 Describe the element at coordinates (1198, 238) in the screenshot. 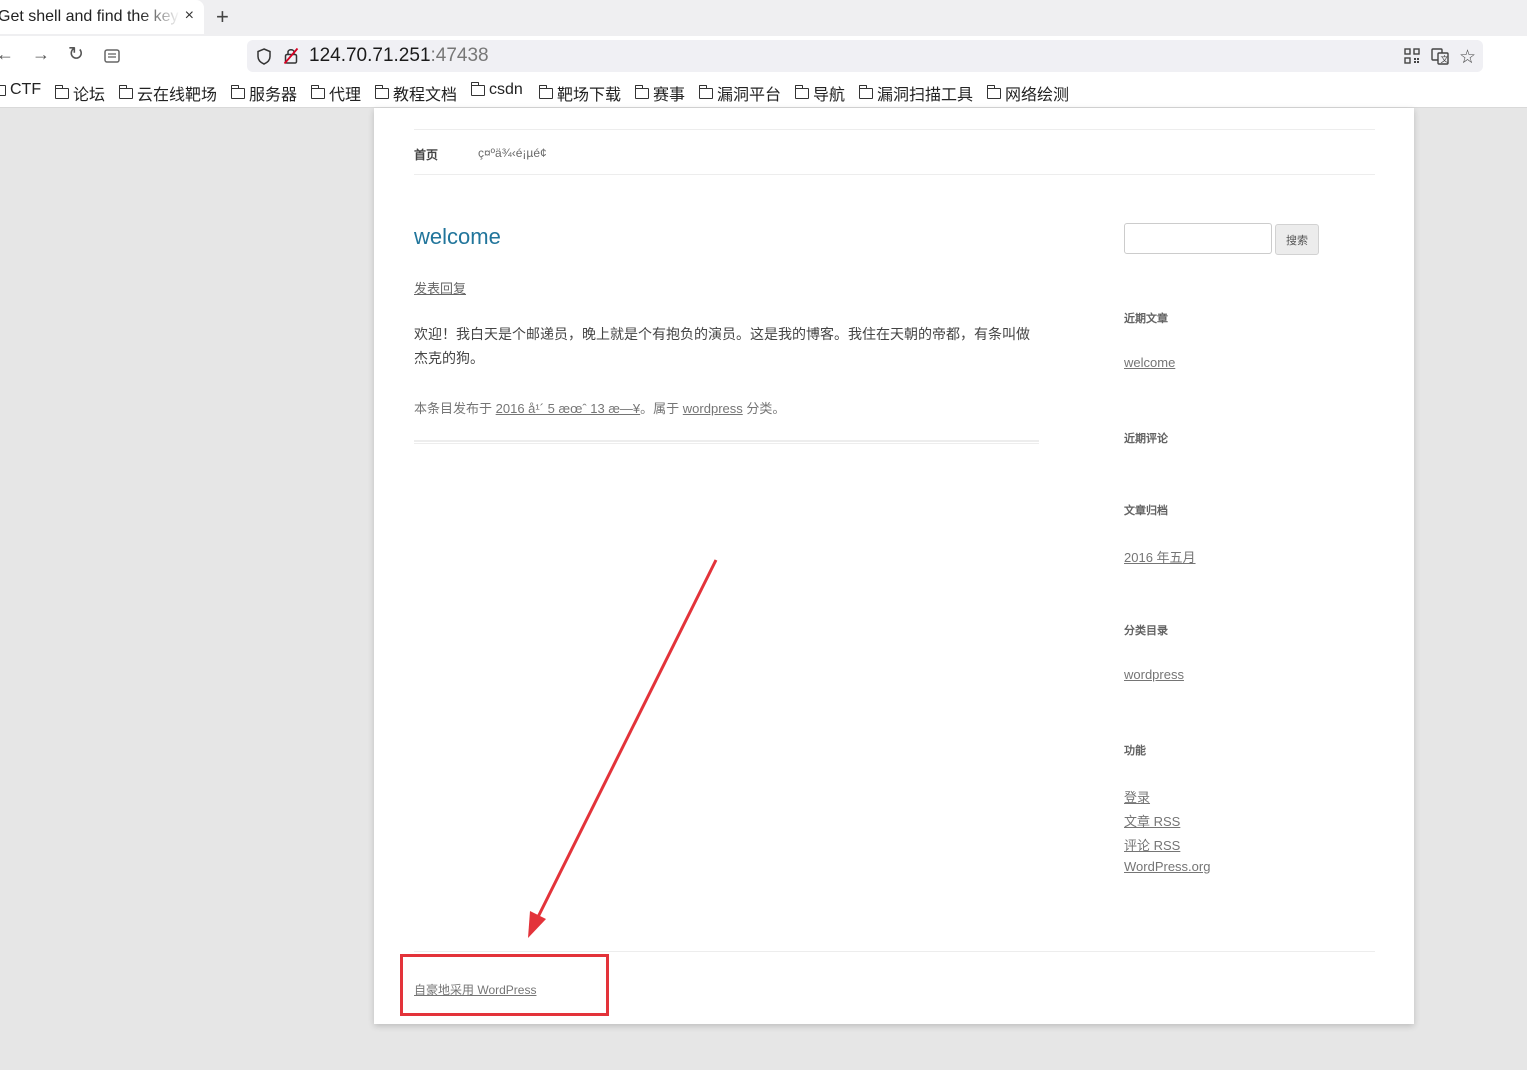

I see `search-input` at that location.